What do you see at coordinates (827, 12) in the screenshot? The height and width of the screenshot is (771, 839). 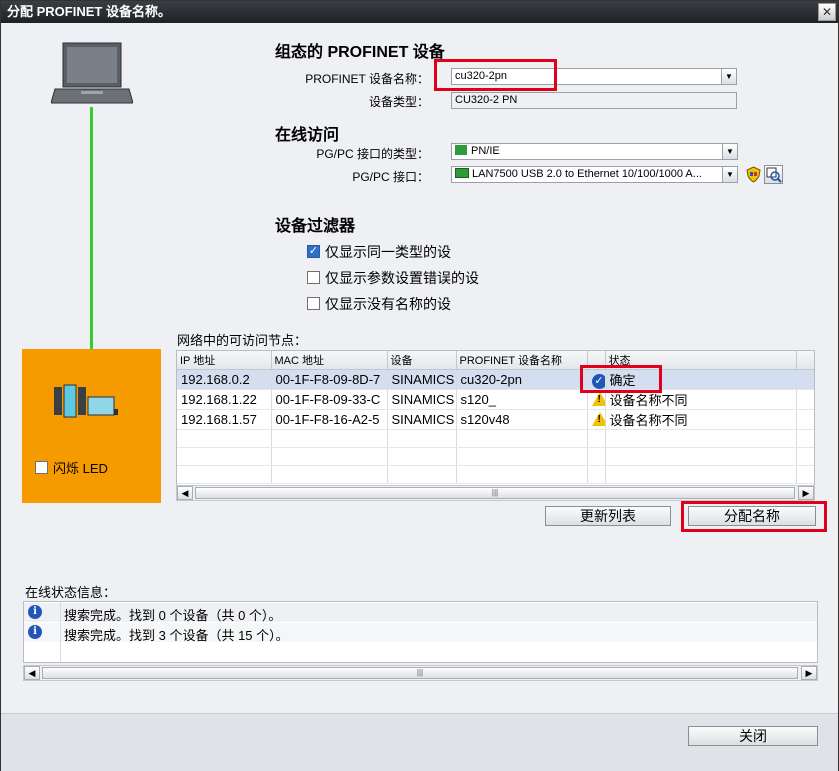 I see `close-window-icon: ✕` at bounding box center [827, 12].